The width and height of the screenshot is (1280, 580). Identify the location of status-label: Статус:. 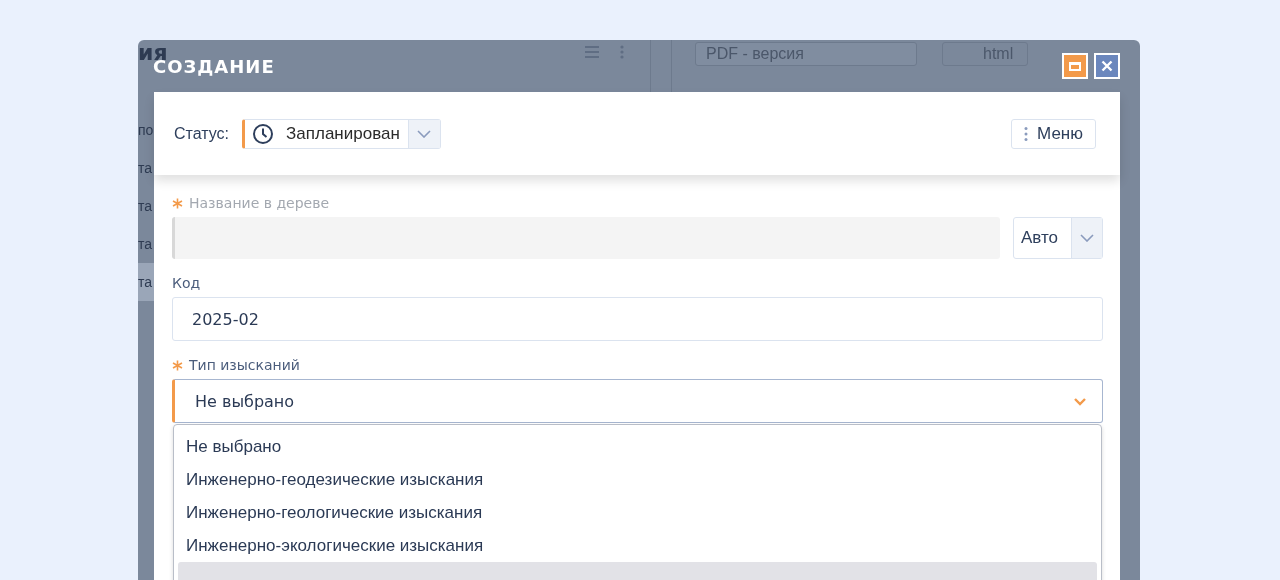
(202, 133).